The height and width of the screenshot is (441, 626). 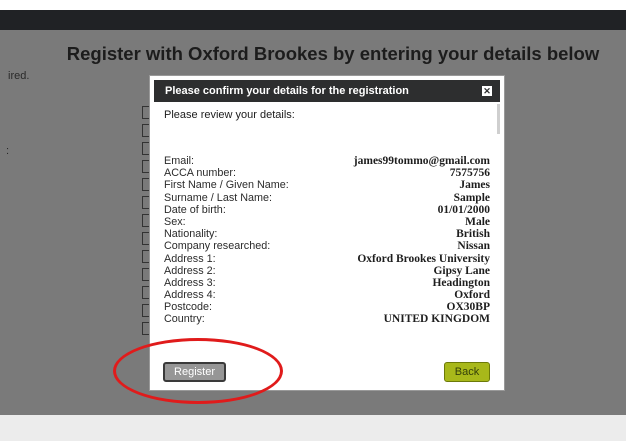 I want to click on detail-row: Sex: Male, so click(x=327, y=222).